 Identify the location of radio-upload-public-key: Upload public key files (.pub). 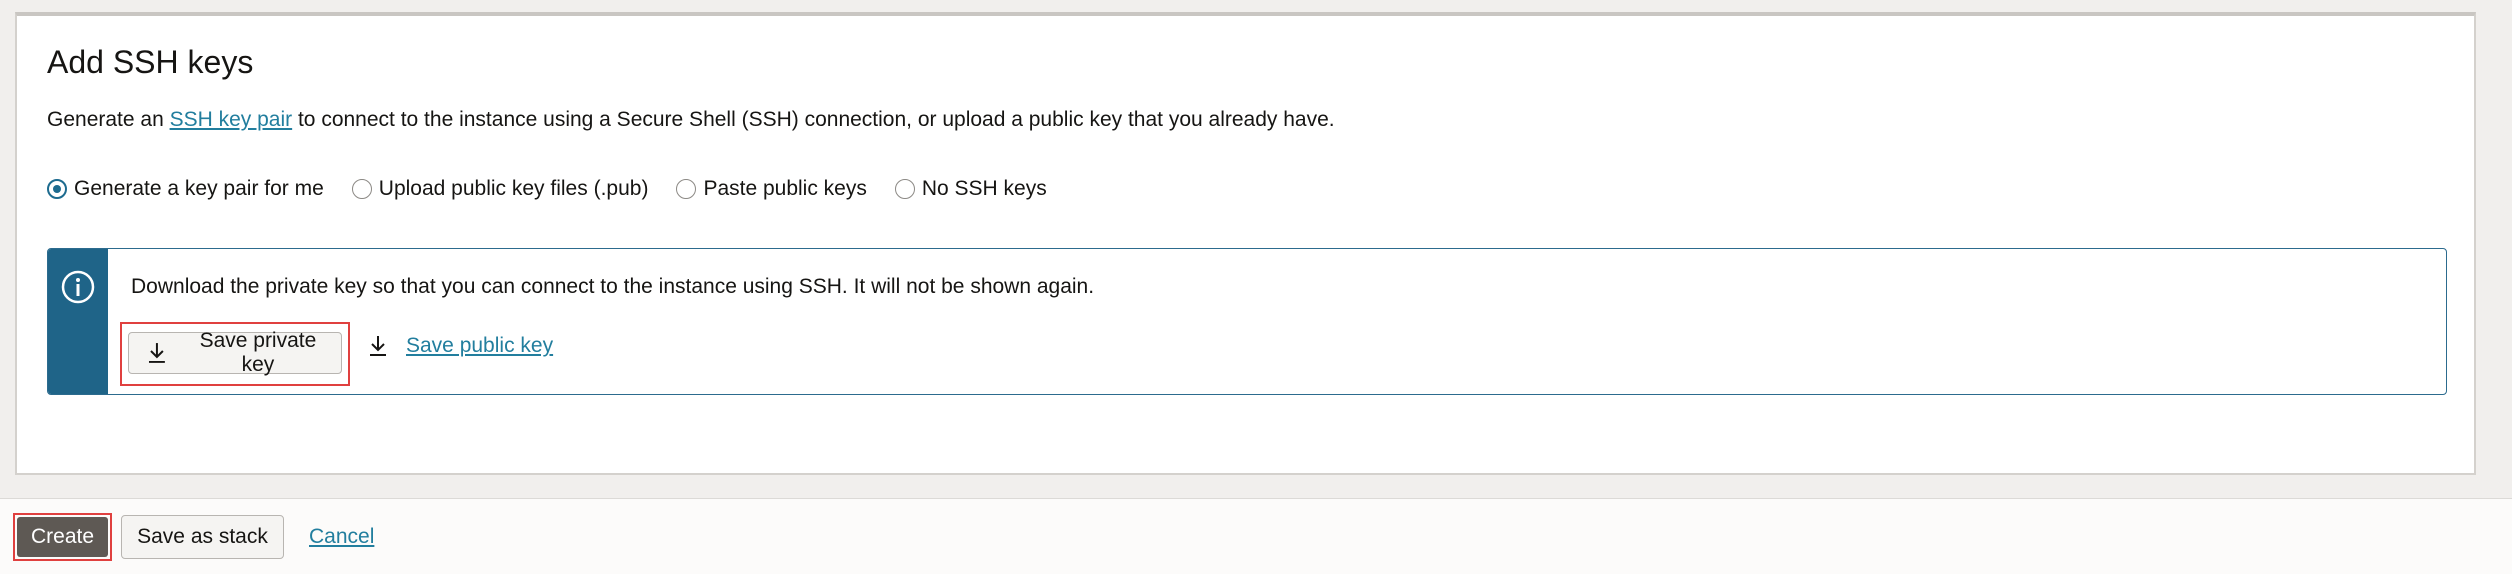
(500, 189).